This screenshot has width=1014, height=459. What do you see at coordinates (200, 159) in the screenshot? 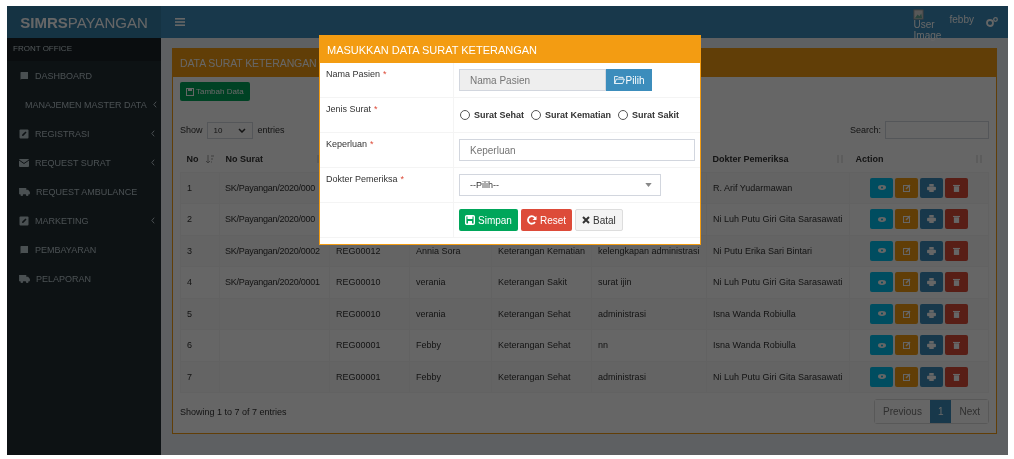
I see `column-header: No` at bounding box center [200, 159].